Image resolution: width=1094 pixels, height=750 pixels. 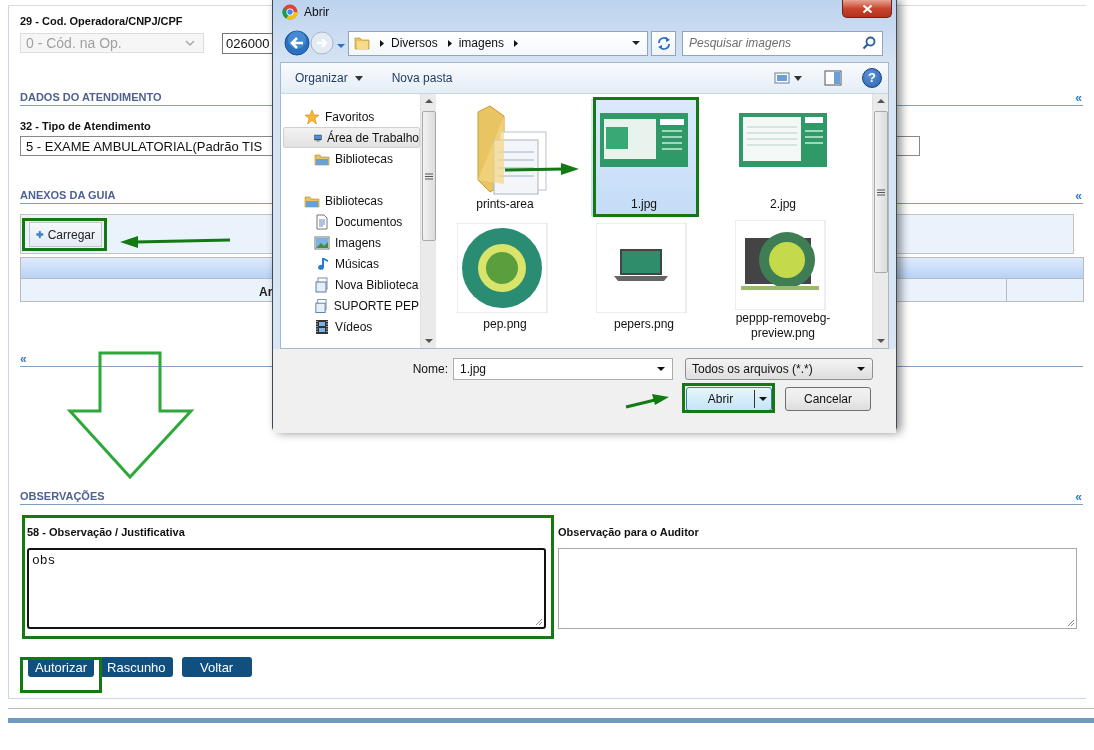 I want to click on toolbar-button: Nova pasta, so click(x=422, y=78).